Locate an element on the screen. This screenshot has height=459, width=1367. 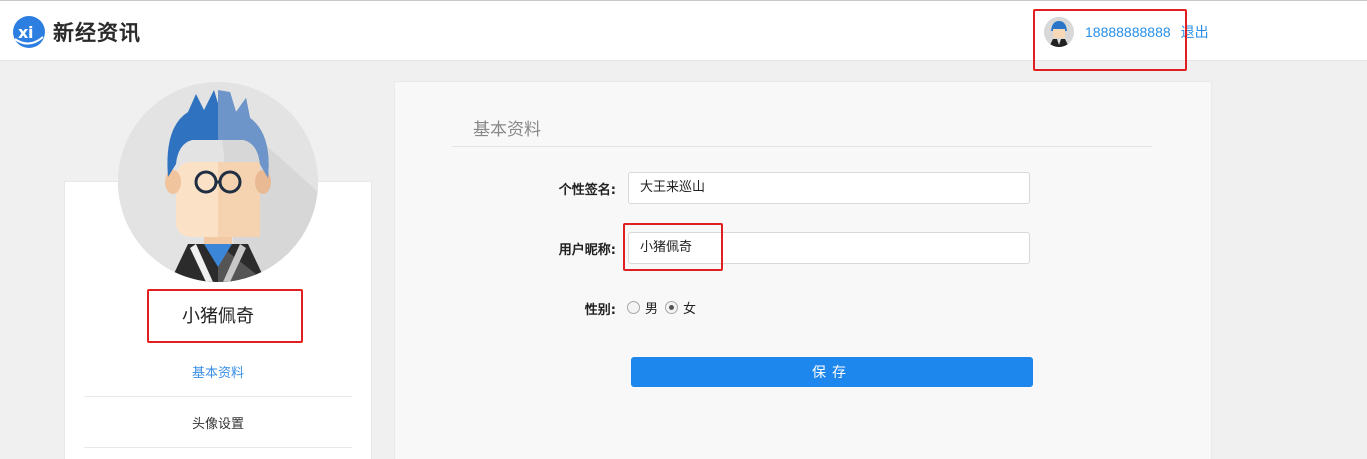
svg-text: i is located at coordinates (30, 32).